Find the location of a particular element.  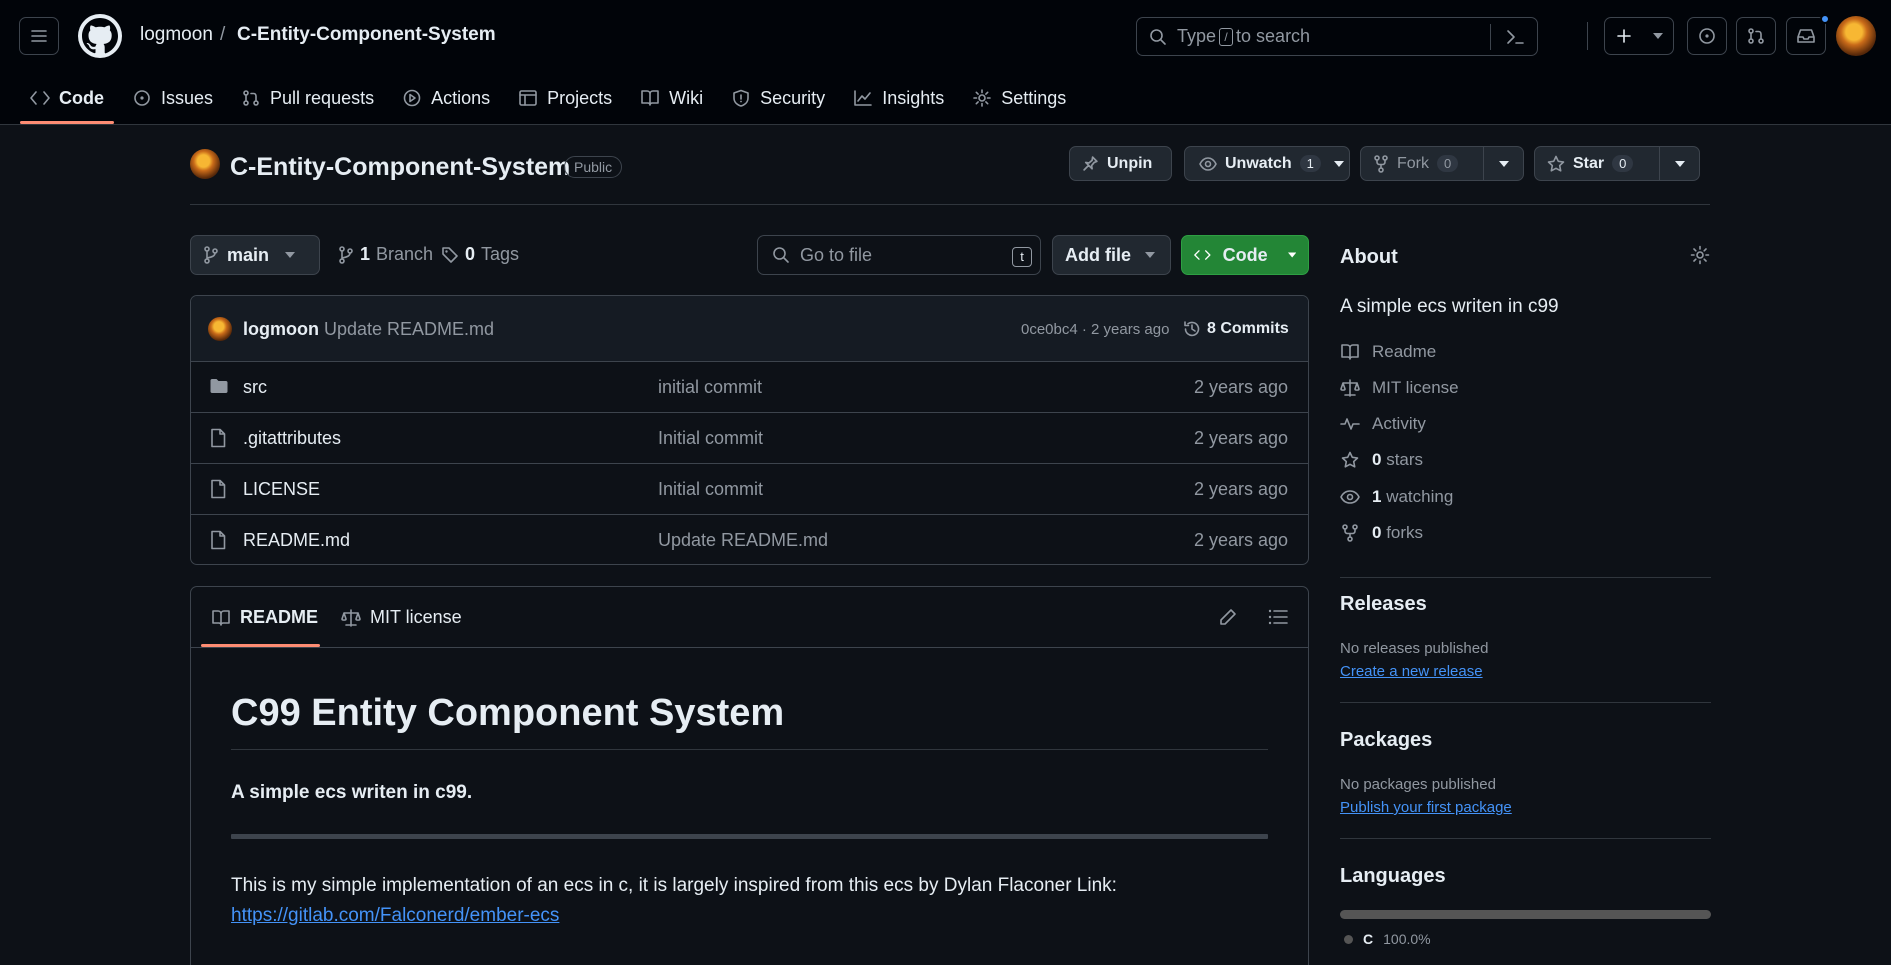

law-icon is located at coordinates (1350, 388).